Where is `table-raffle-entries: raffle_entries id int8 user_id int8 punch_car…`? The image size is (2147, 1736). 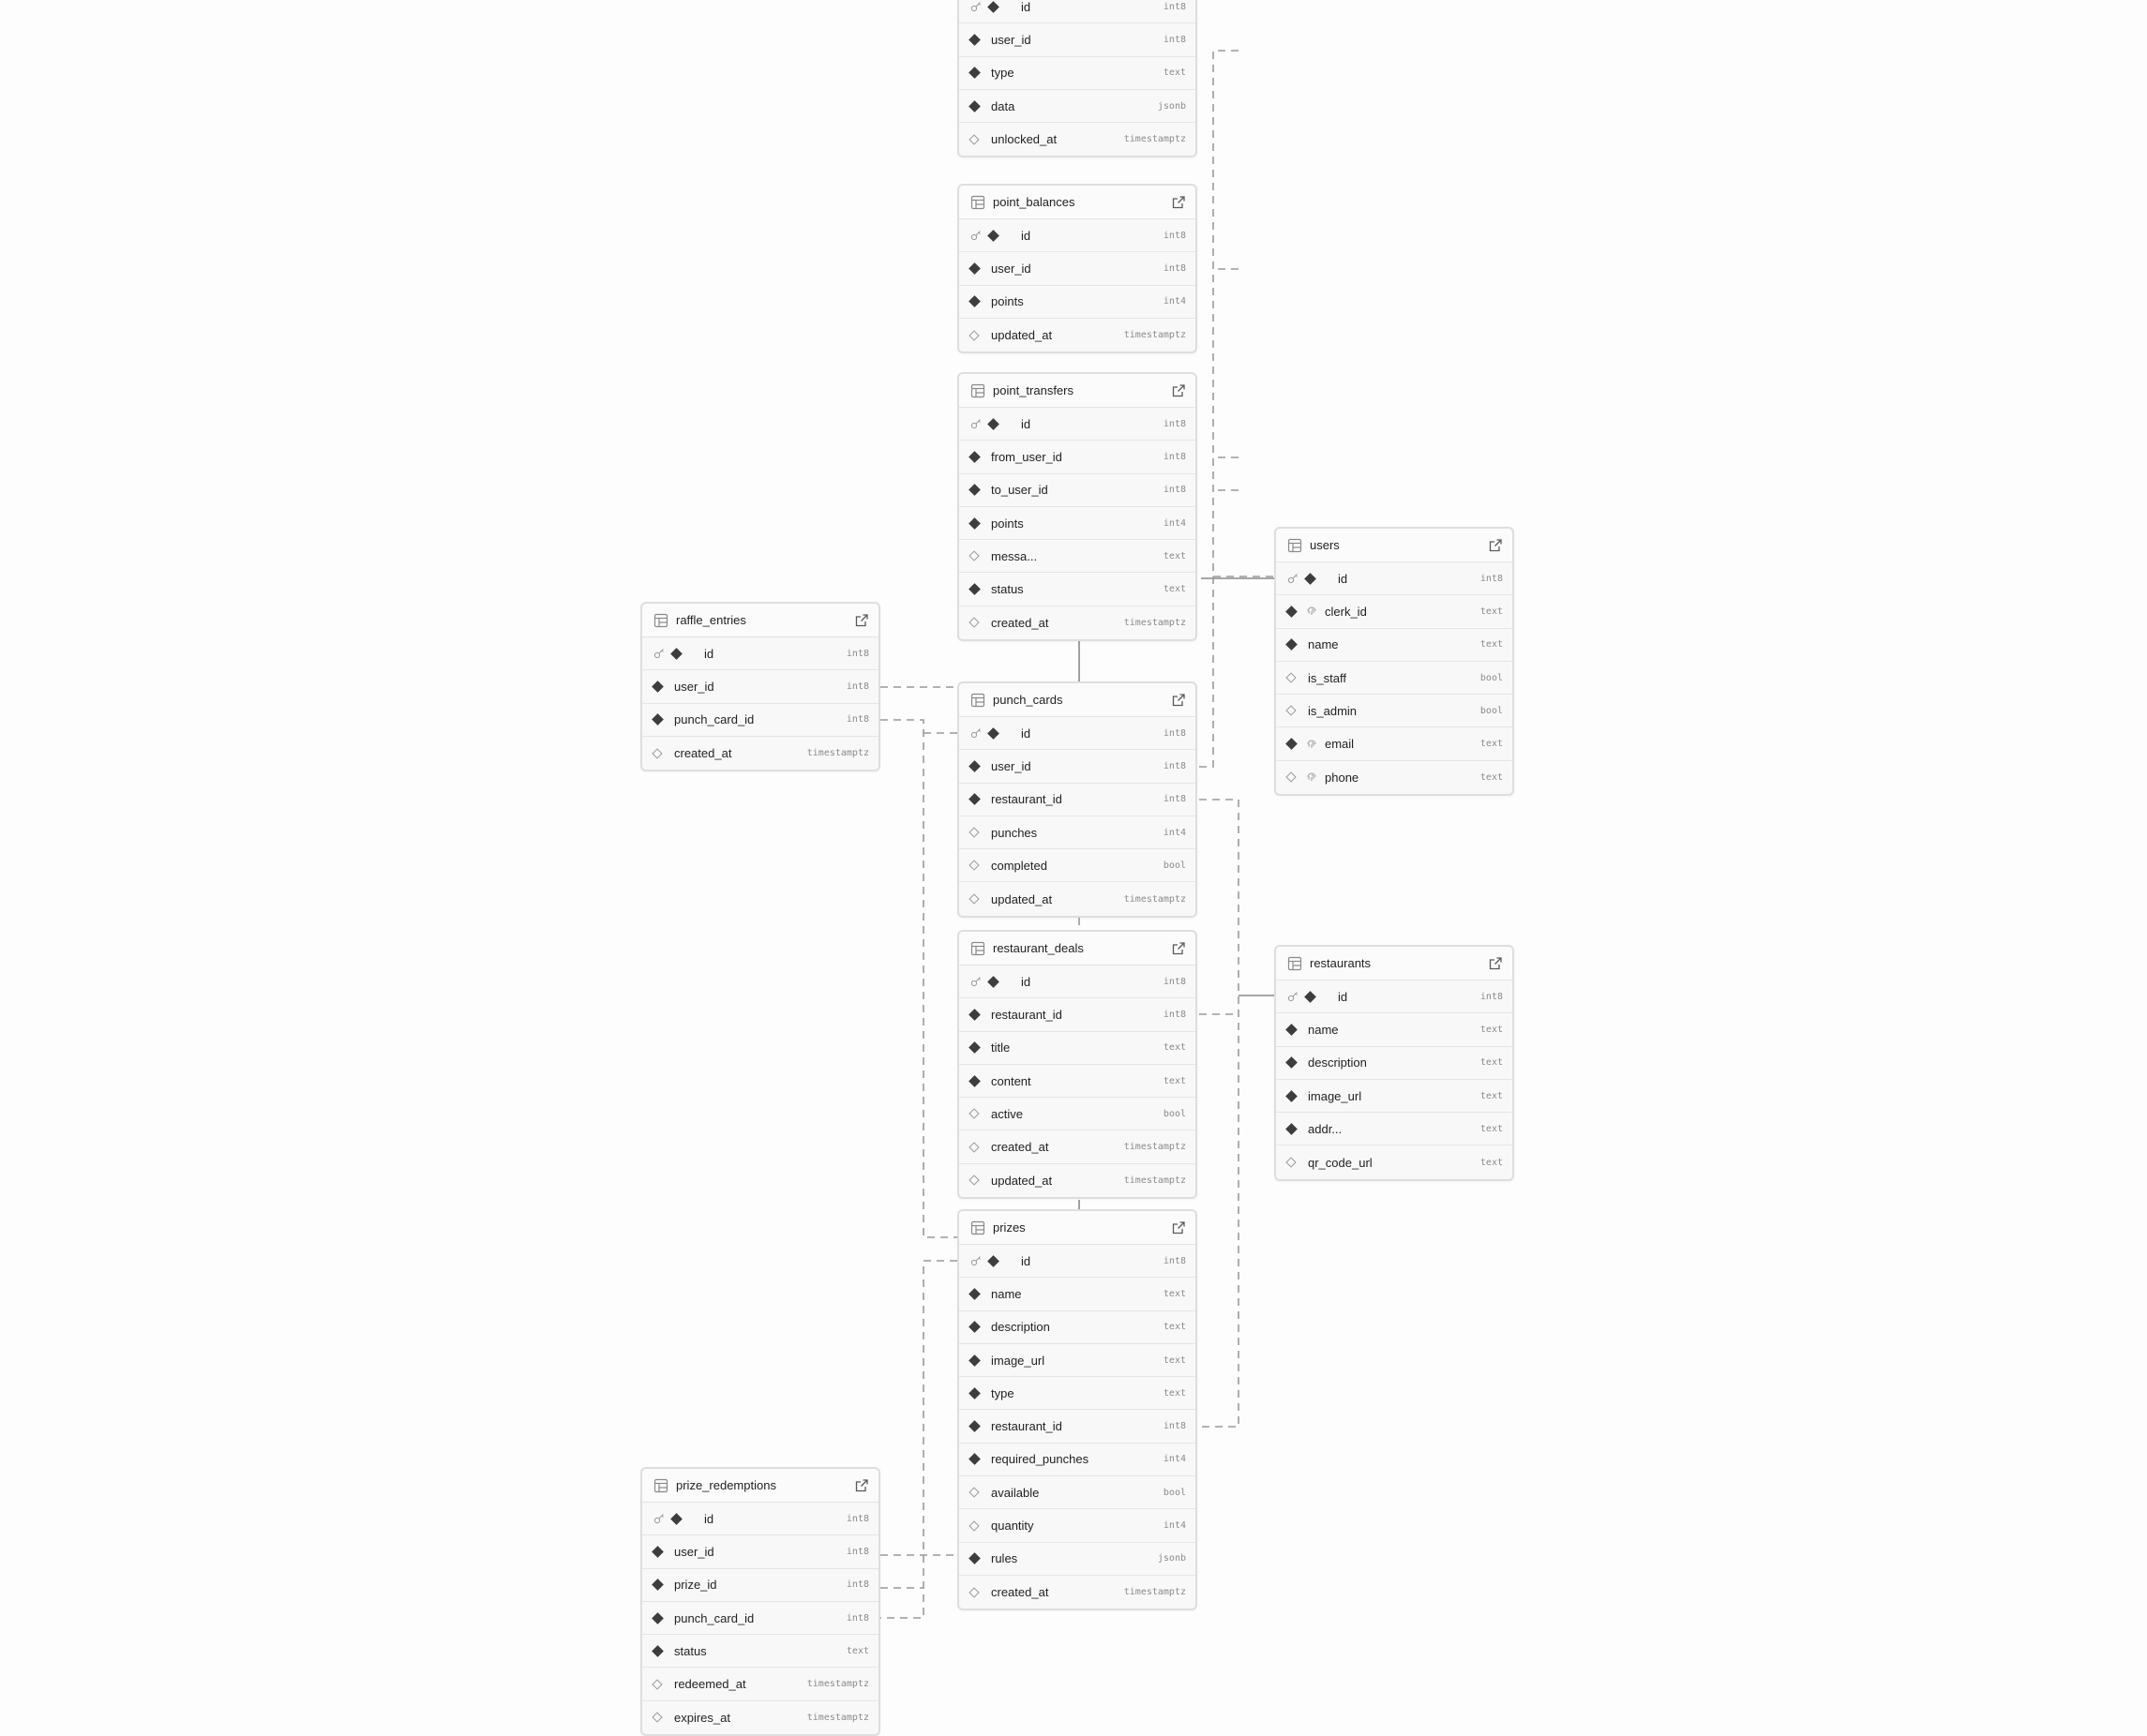 table-raffle-entries: raffle_entries id int8 user_id int8 punch_car… is located at coordinates (760, 687).